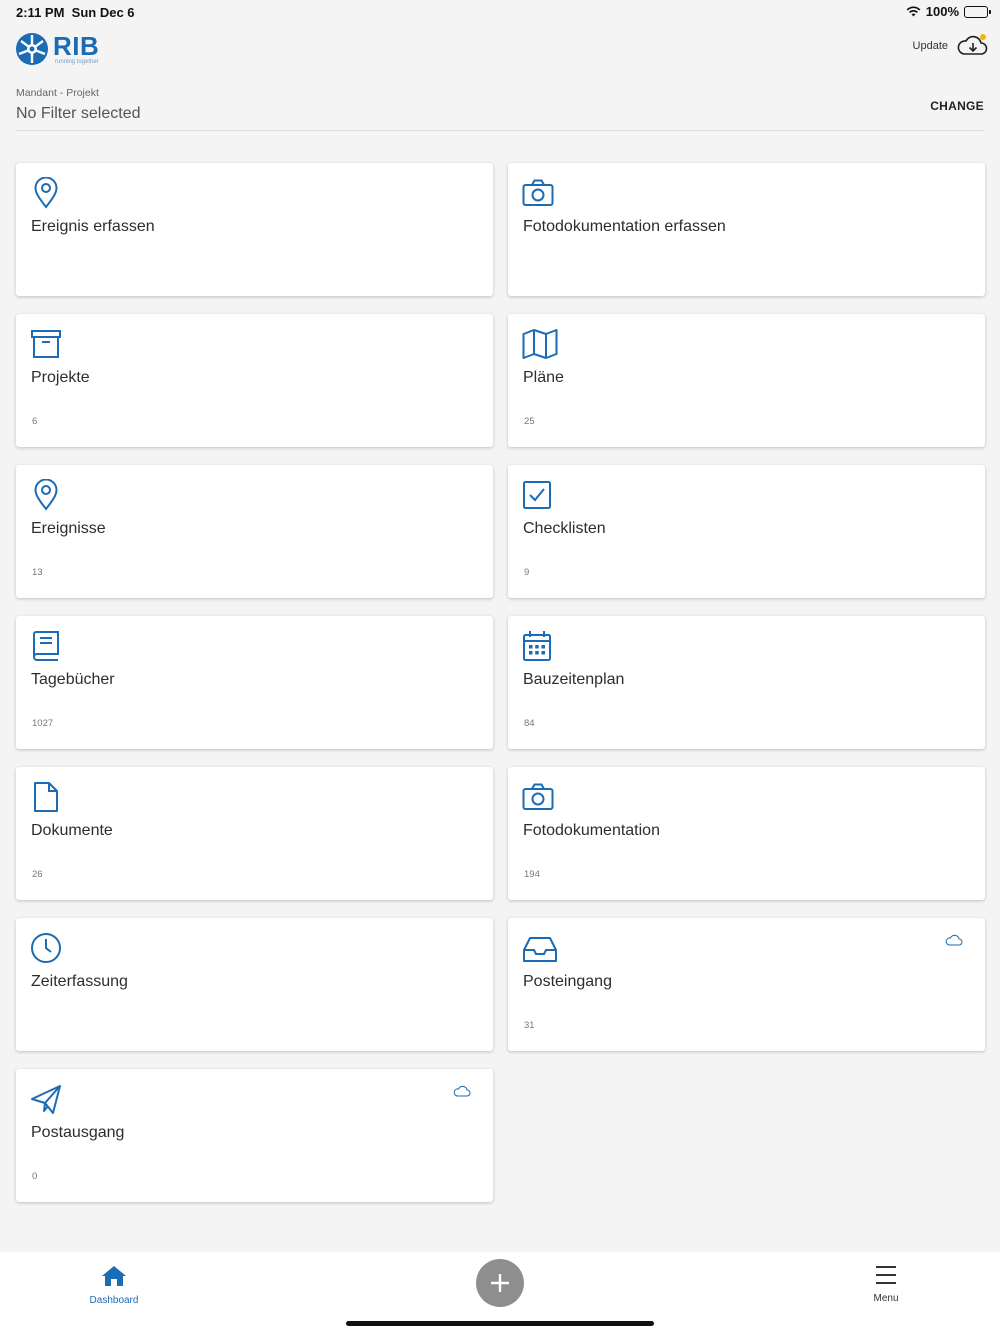 The image size is (1000, 1334). I want to click on tile-plaene: Pläne 25, so click(746, 380).